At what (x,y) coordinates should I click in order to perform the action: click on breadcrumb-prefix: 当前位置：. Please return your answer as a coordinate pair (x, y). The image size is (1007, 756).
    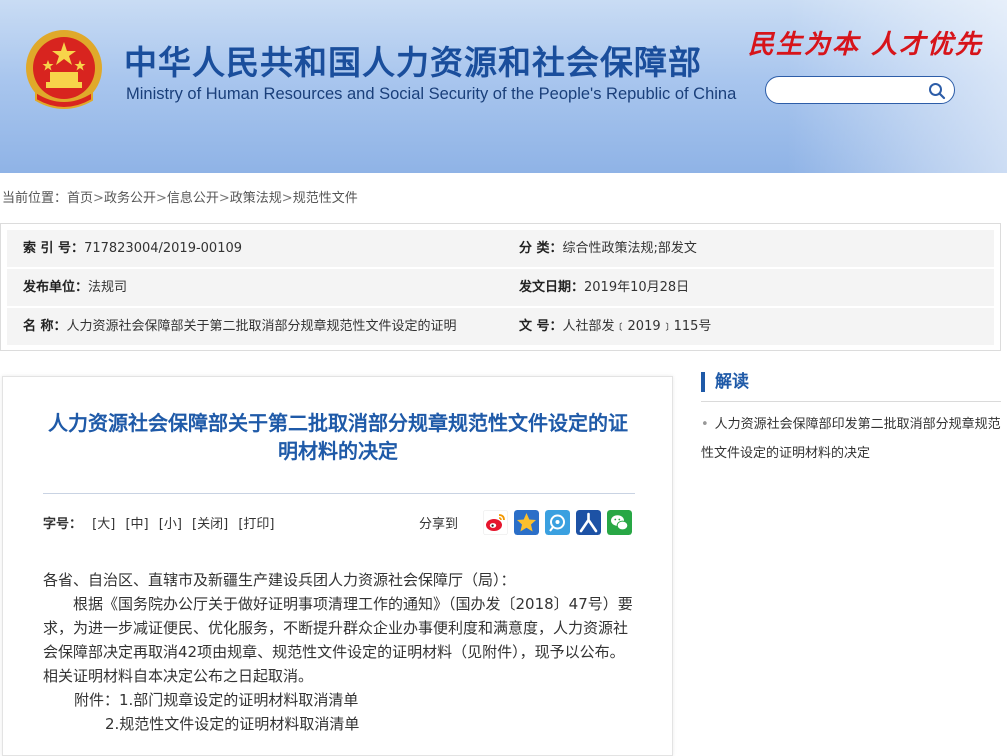
    Looking at the image, I should click on (35, 198).